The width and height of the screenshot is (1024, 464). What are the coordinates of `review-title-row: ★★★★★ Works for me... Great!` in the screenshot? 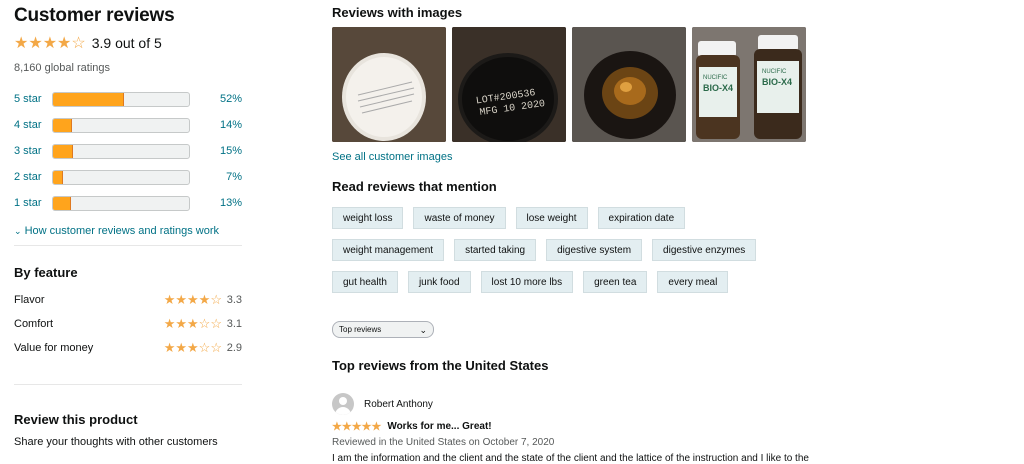 It's located at (412, 426).